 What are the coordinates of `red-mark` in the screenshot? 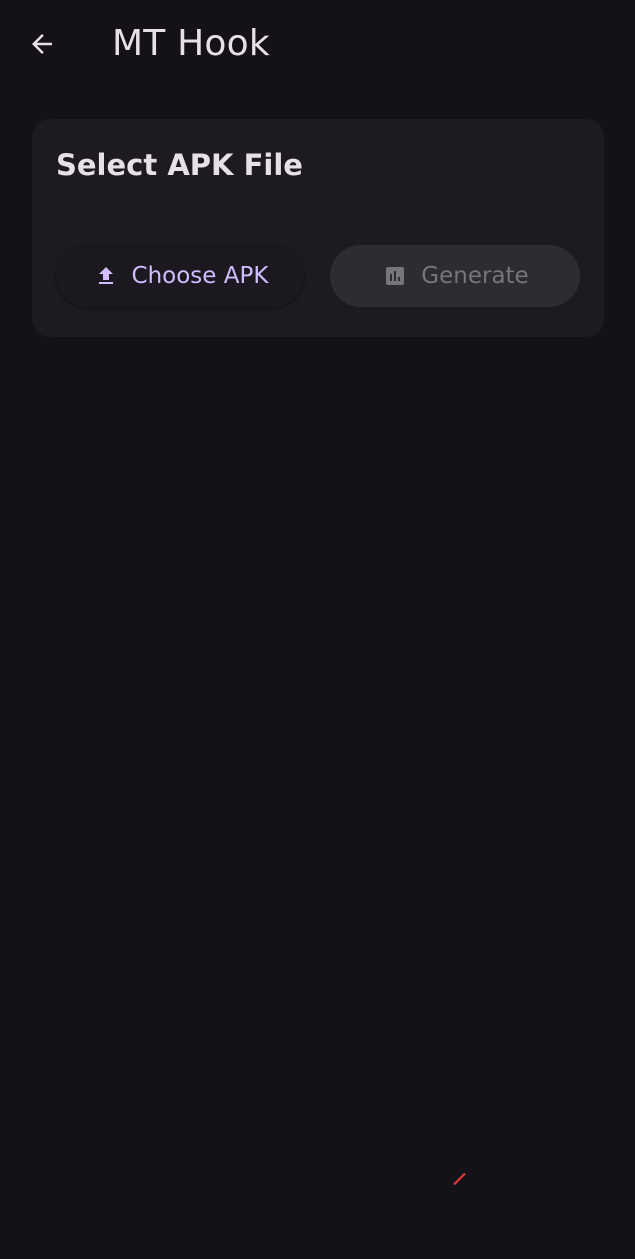 It's located at (459, 1179).